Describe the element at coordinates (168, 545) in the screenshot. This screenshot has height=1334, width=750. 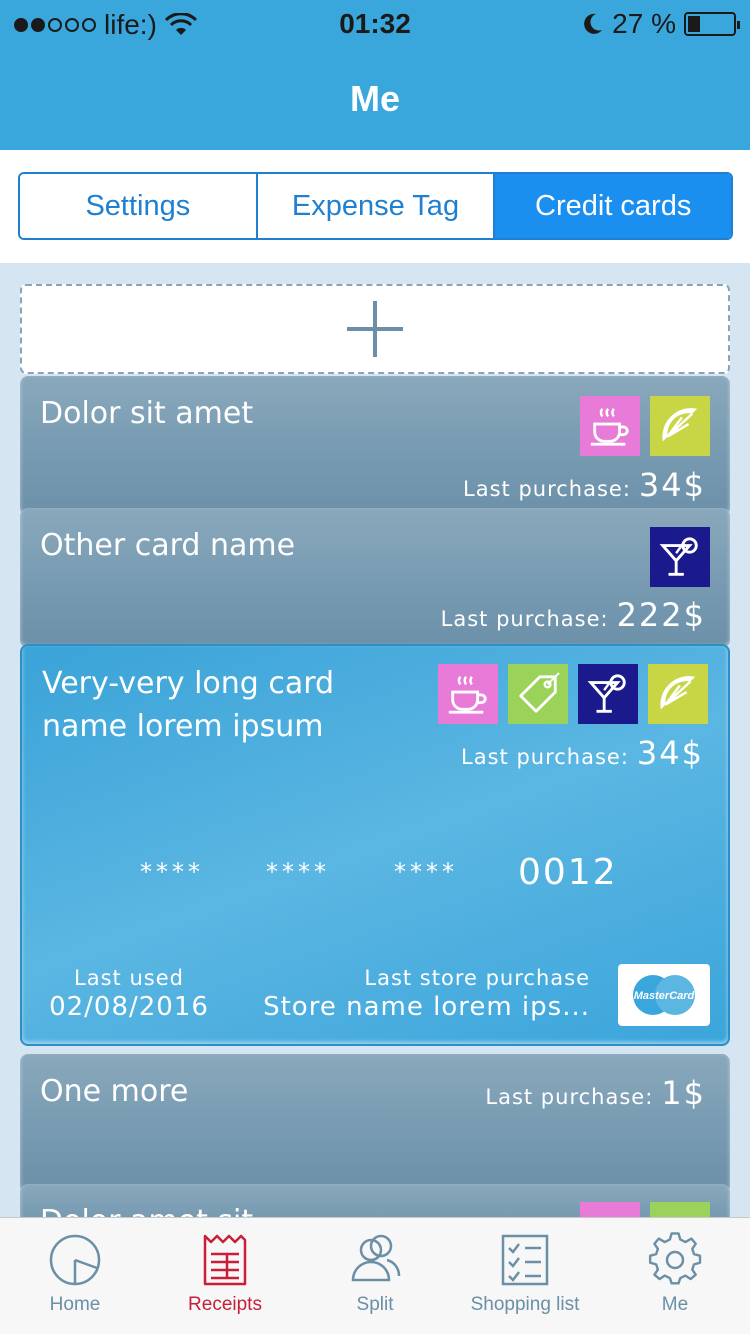
I see `card-name: Other card name` at that location.